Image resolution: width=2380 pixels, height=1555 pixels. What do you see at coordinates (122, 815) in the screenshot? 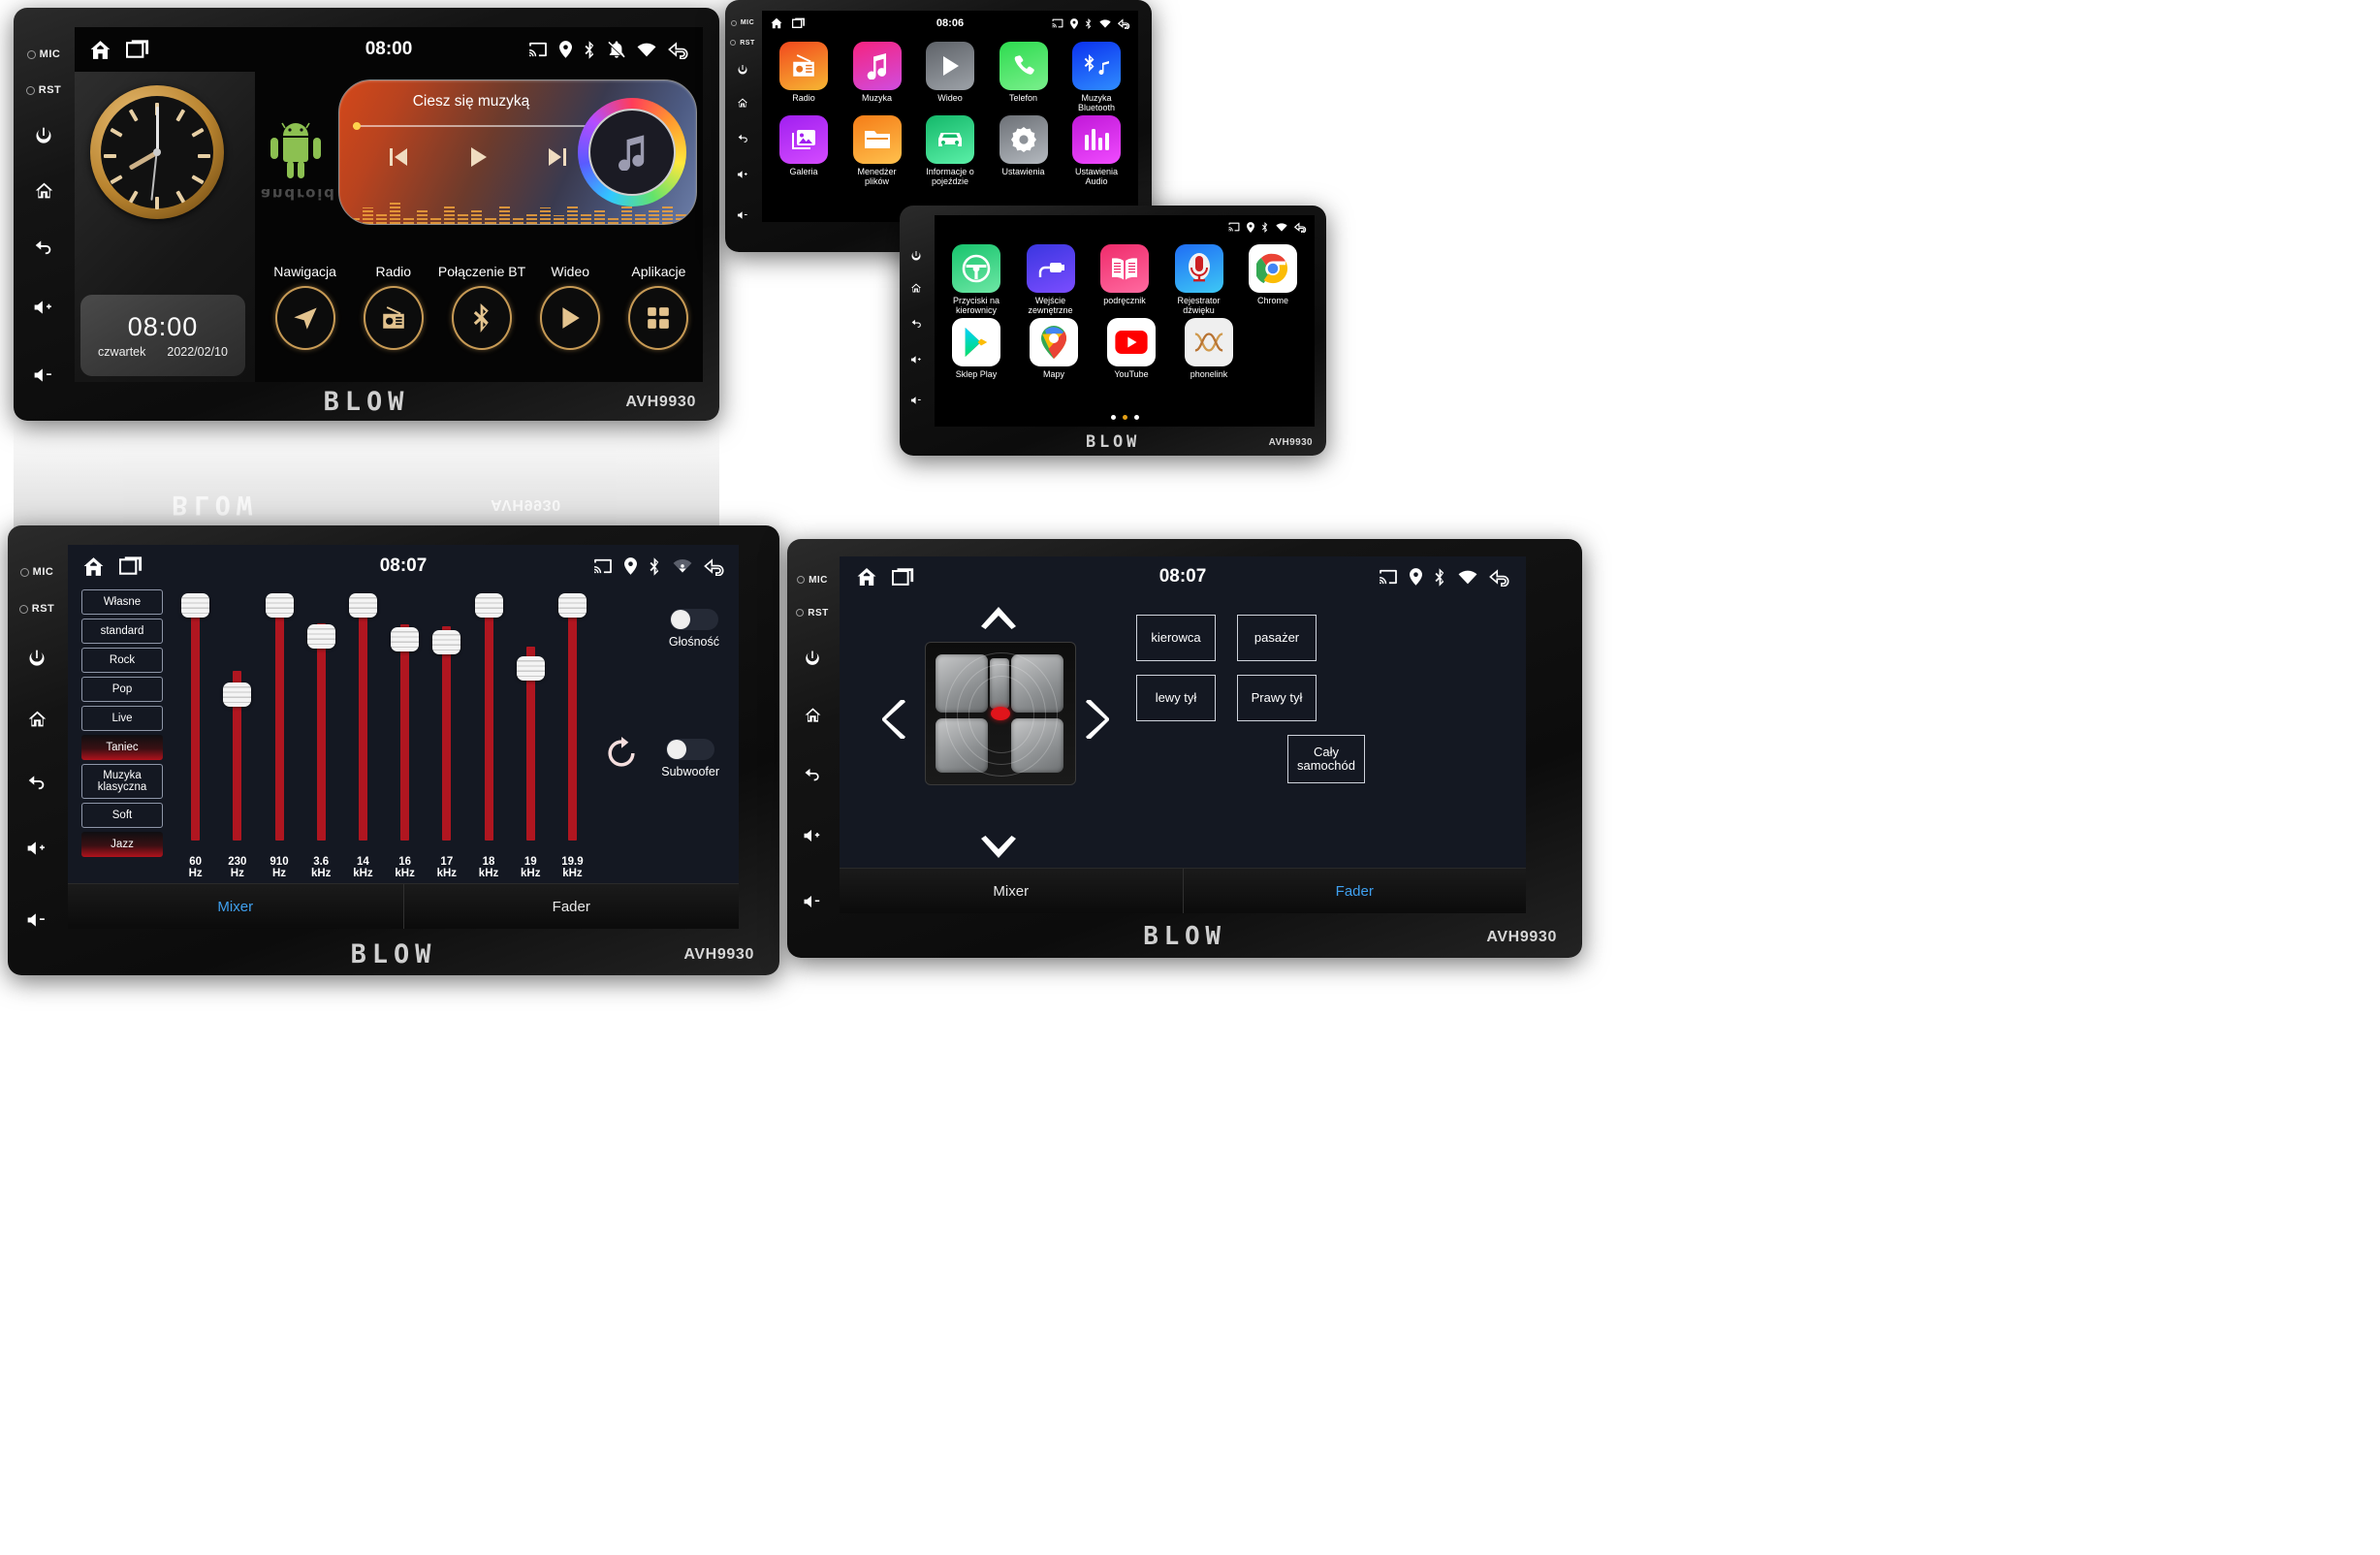
I see `preset-soft: Soft` at bounding box center [122, 815].